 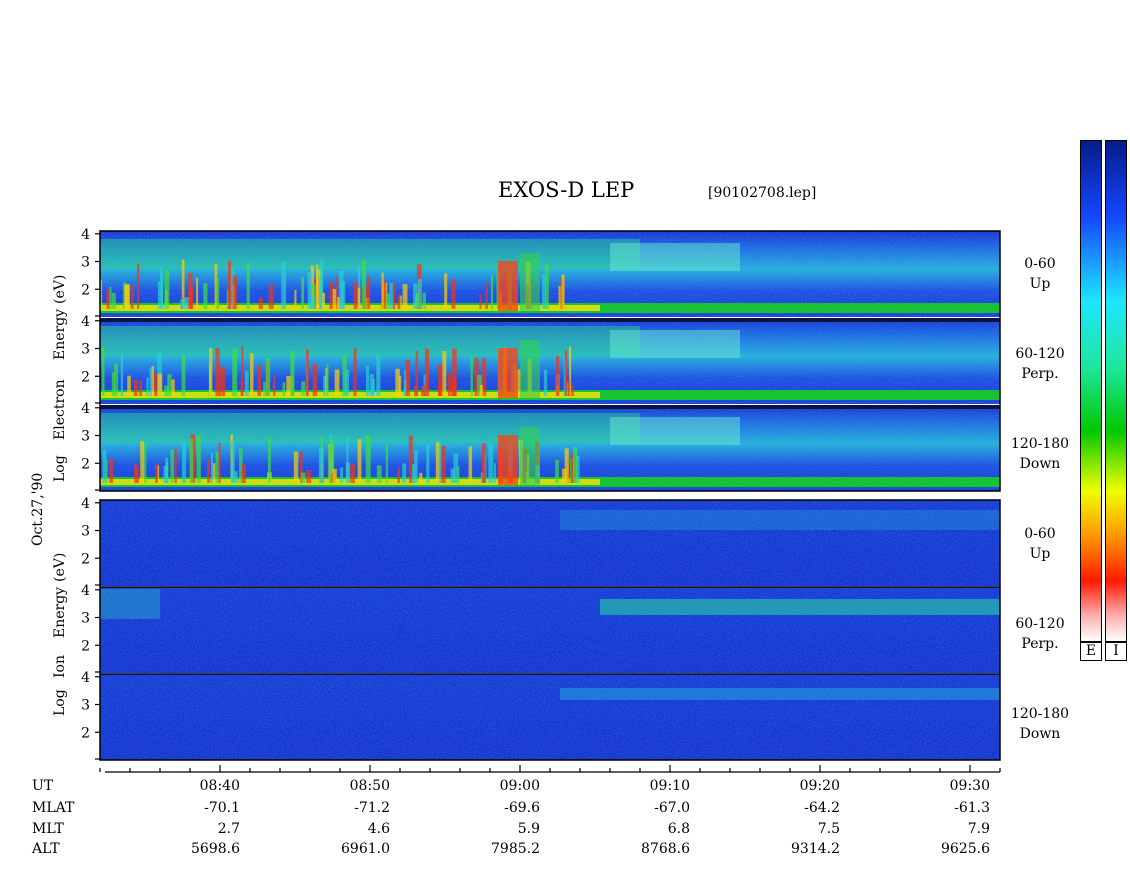 I want to click on row-value-alt: 9625.6, so click(x=965, y=849).